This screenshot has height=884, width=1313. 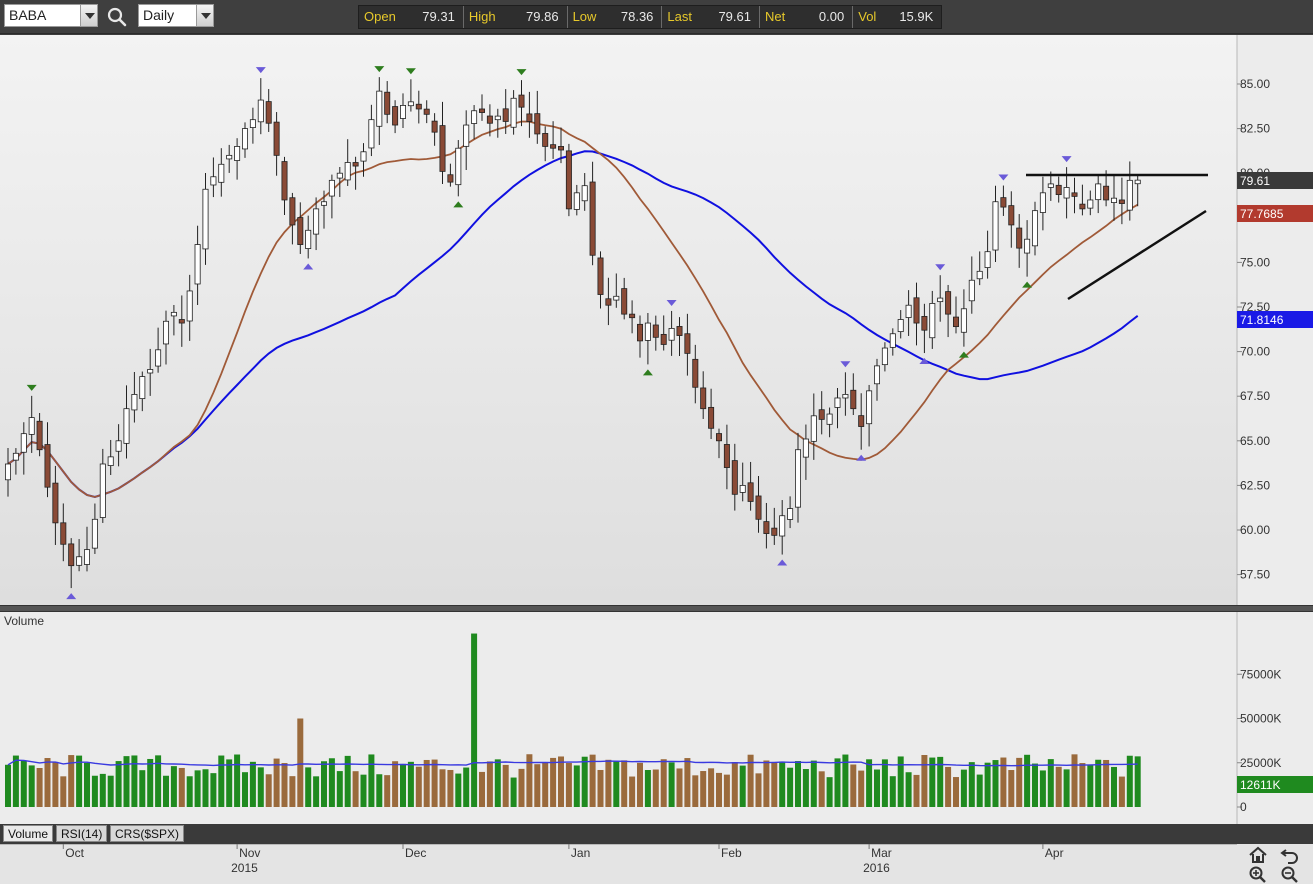 What do you see at coordinates (88, 15) in the screenshot?
I see `symbol-dropdown-button` at bounding box center [88, 15].